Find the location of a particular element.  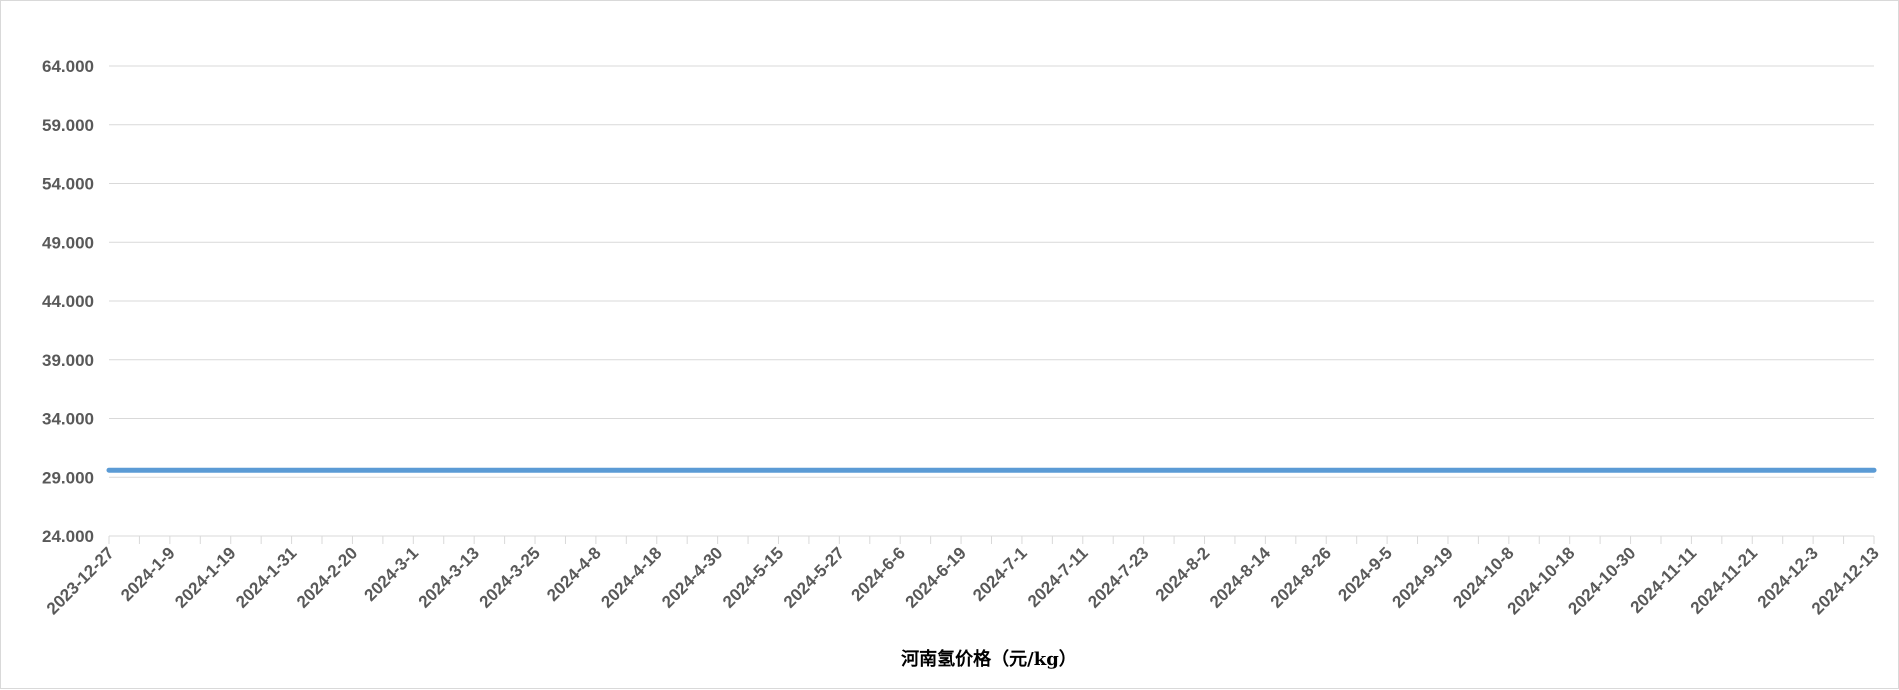

y-tick-label: 29.000 is located at coordinates (68, 477).